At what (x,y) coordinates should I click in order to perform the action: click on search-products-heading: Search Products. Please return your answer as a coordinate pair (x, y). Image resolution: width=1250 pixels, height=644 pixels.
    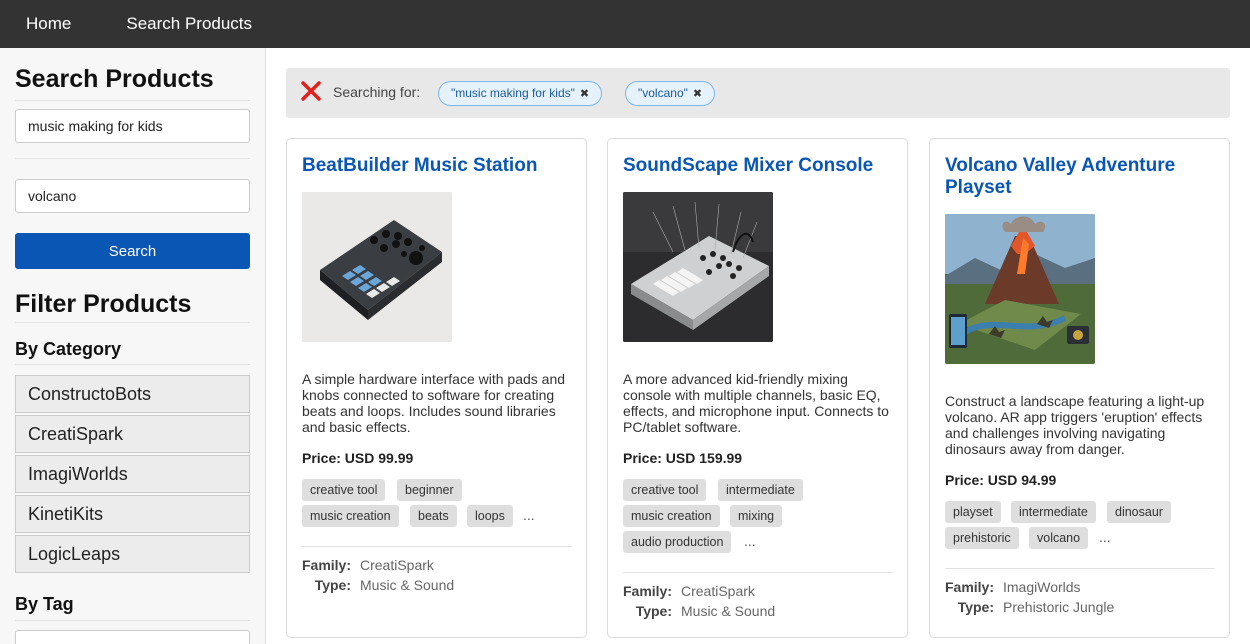
    Looking at the image, I should click on (114, 79).